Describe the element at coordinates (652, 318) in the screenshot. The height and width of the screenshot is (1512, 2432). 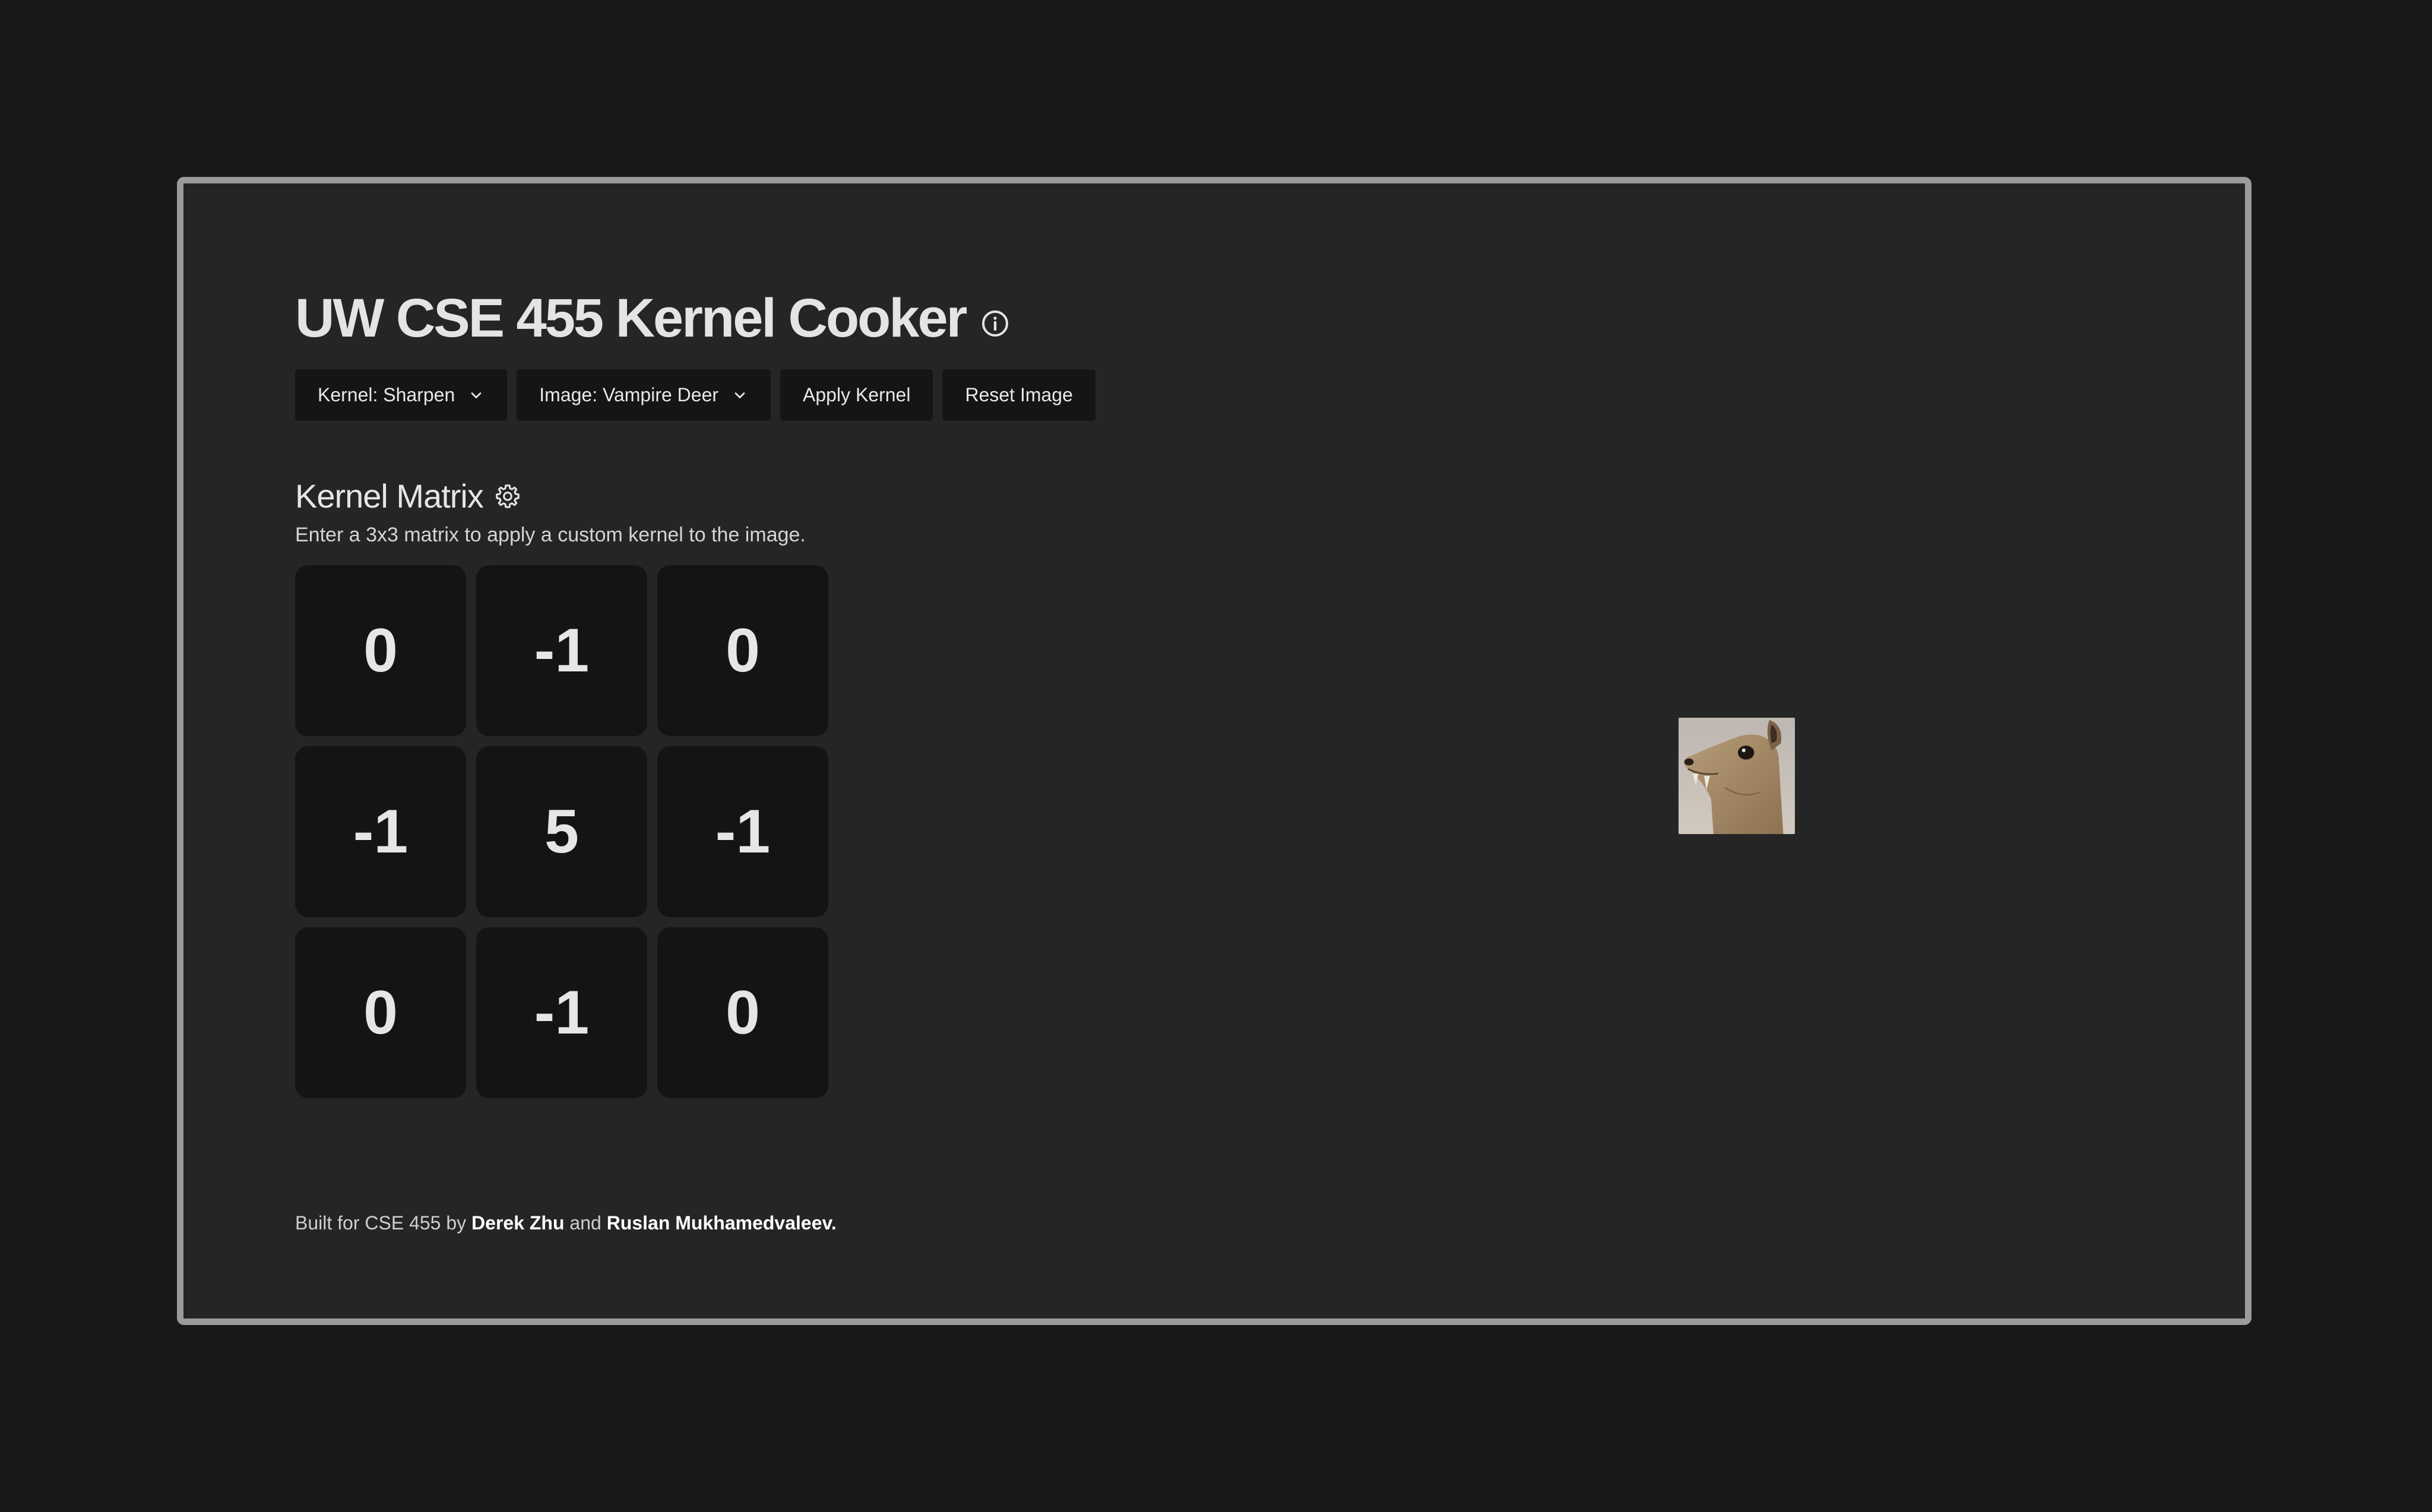
I see `title-row: UW CSE 455 Kernel Cooker` at that location.